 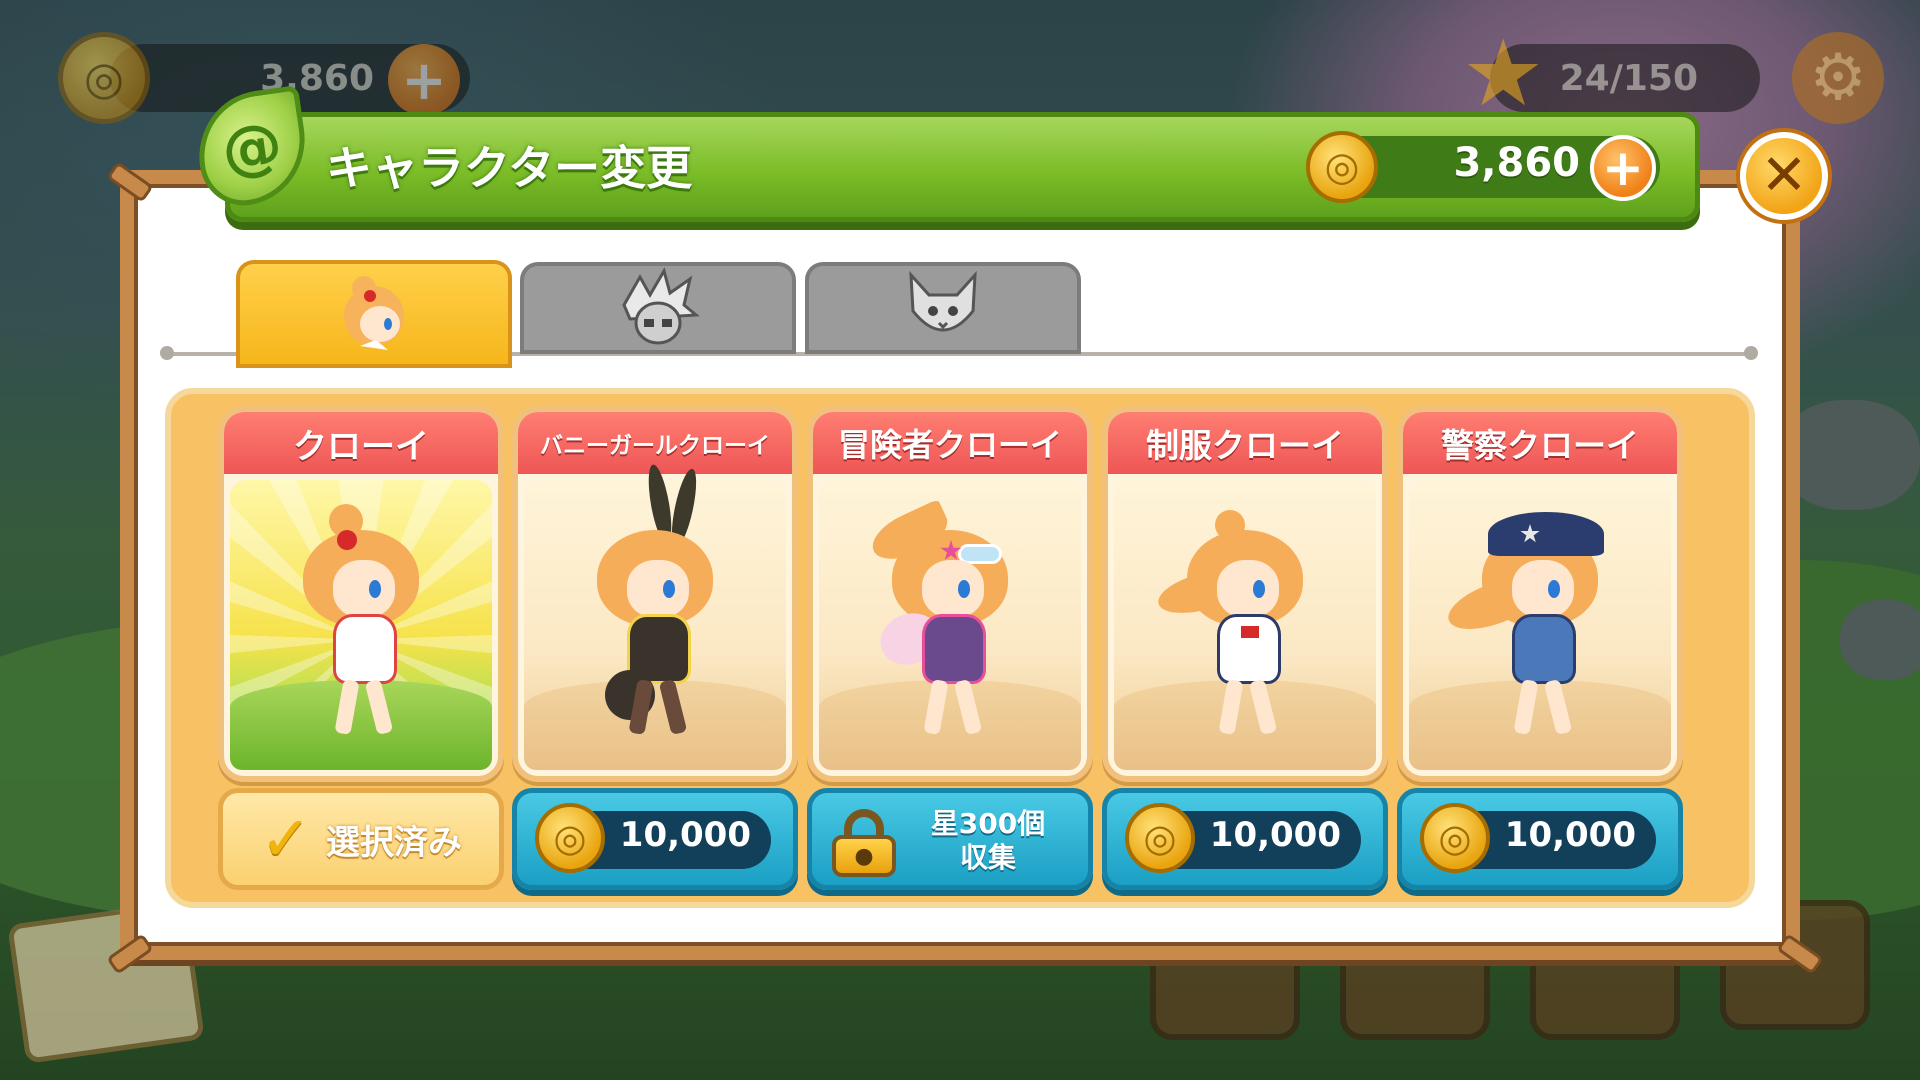 I want to click on tab-cat, so click(x=943, y=308).